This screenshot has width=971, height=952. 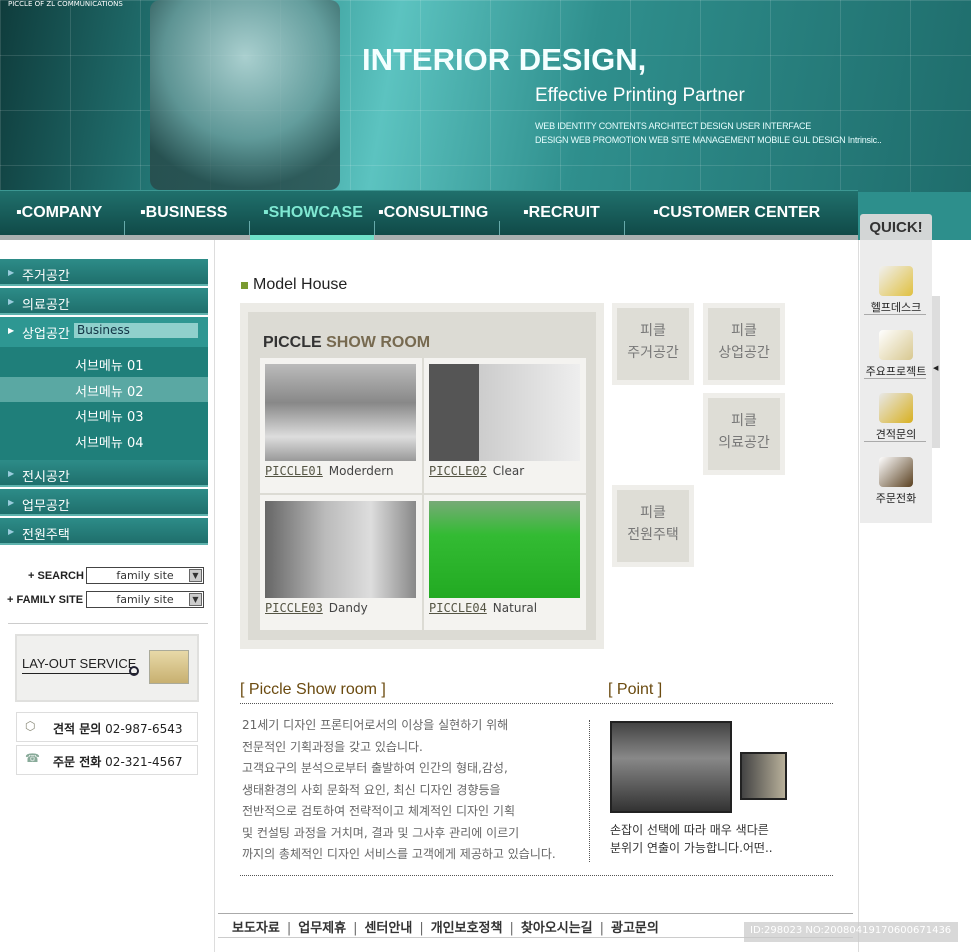 What do you see at coordinates (136, 330) in the screenshot?
I see `active-tag: Business` at bounding box center [136, 330].